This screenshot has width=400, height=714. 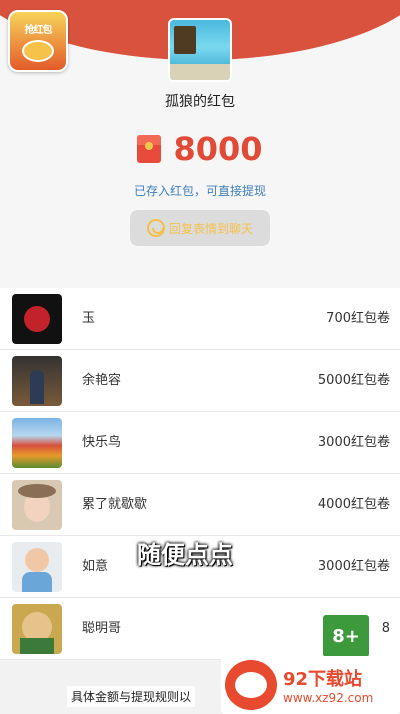 I want to click on list-item: 余艳容 5000红包卷, so click(x=200, y=381).